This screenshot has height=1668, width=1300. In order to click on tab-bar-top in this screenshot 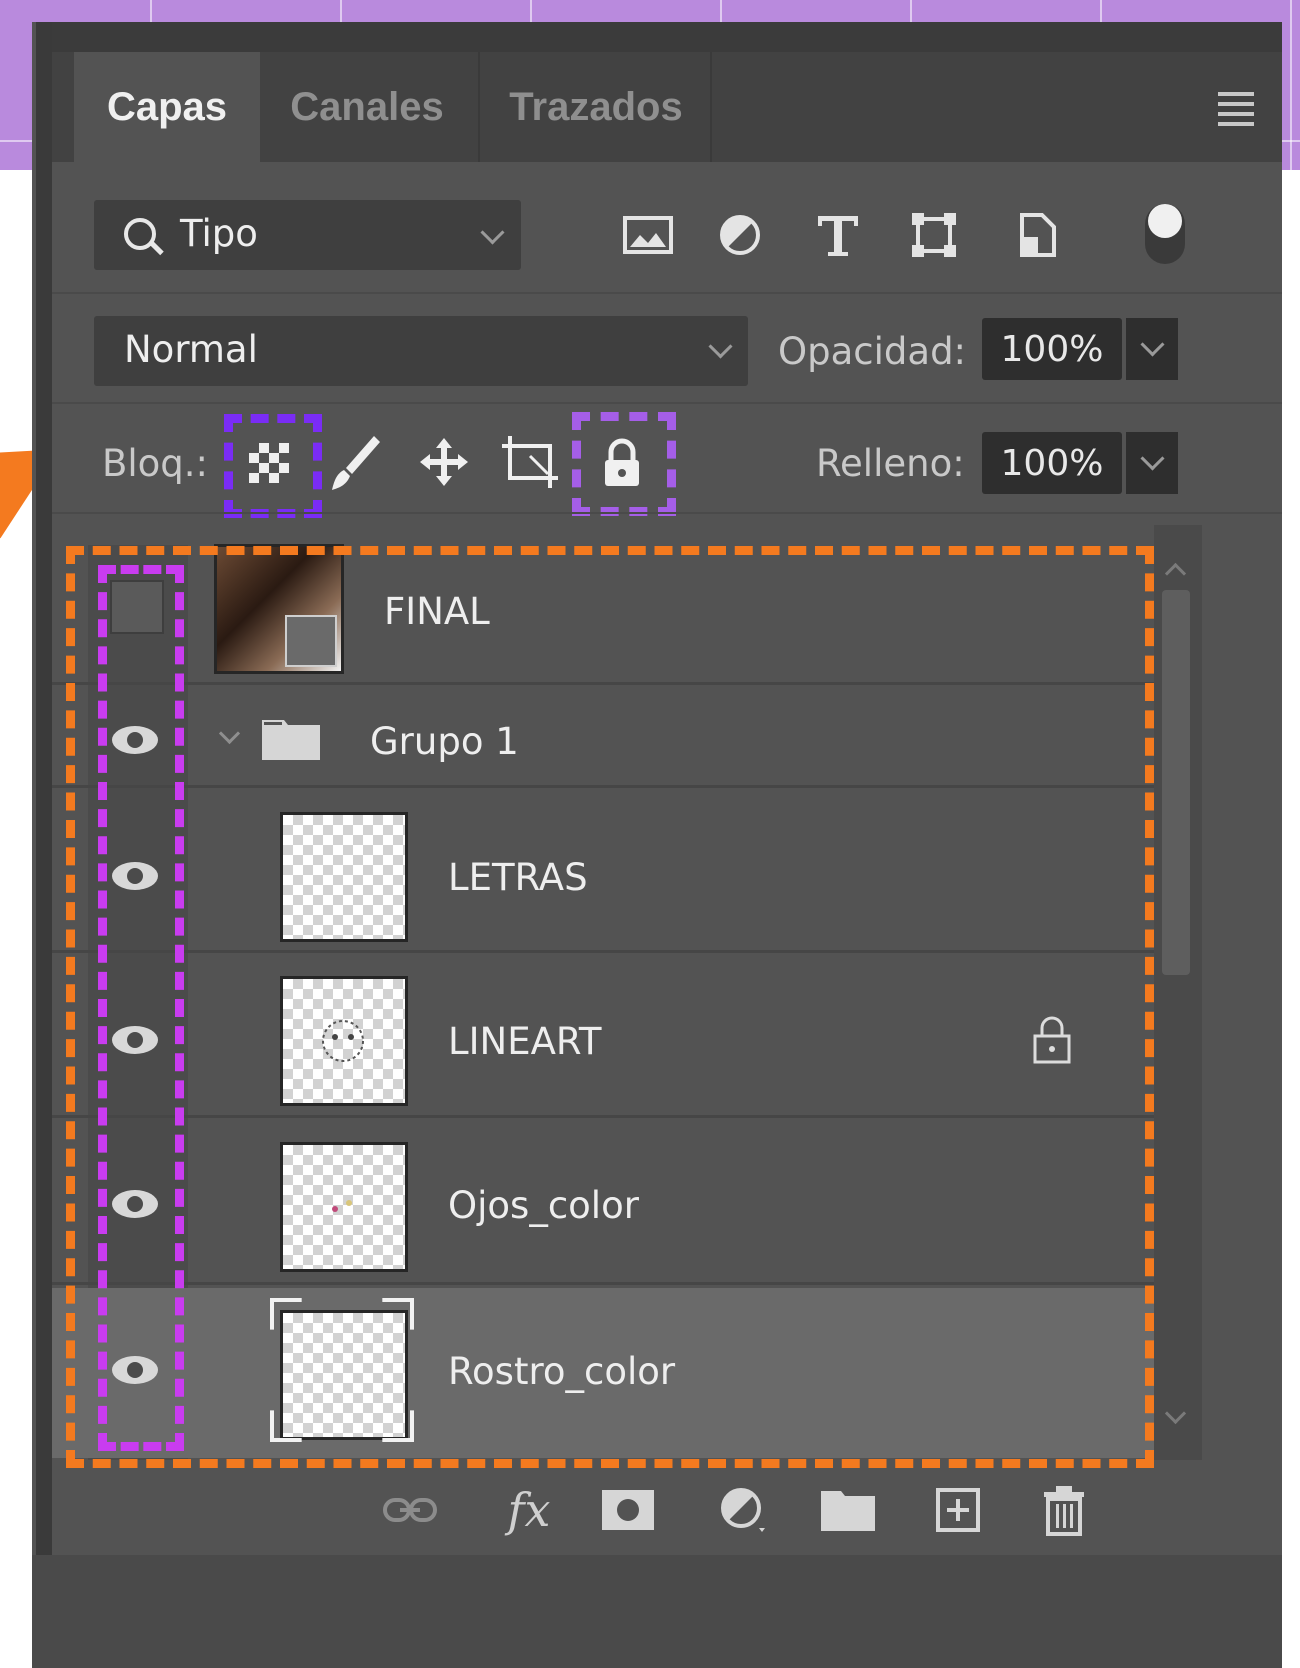, I will do `click(667, 37)`.